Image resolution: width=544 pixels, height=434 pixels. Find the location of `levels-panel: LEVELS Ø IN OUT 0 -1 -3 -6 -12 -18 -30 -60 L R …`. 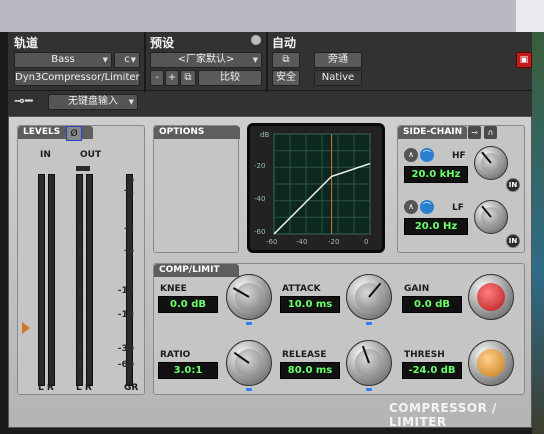

levels-panel: LEVELS Ø IN OUT 0 -1 -3 -6 -12 -18 -30 -60 L R … is located at coordinates (81, 260).